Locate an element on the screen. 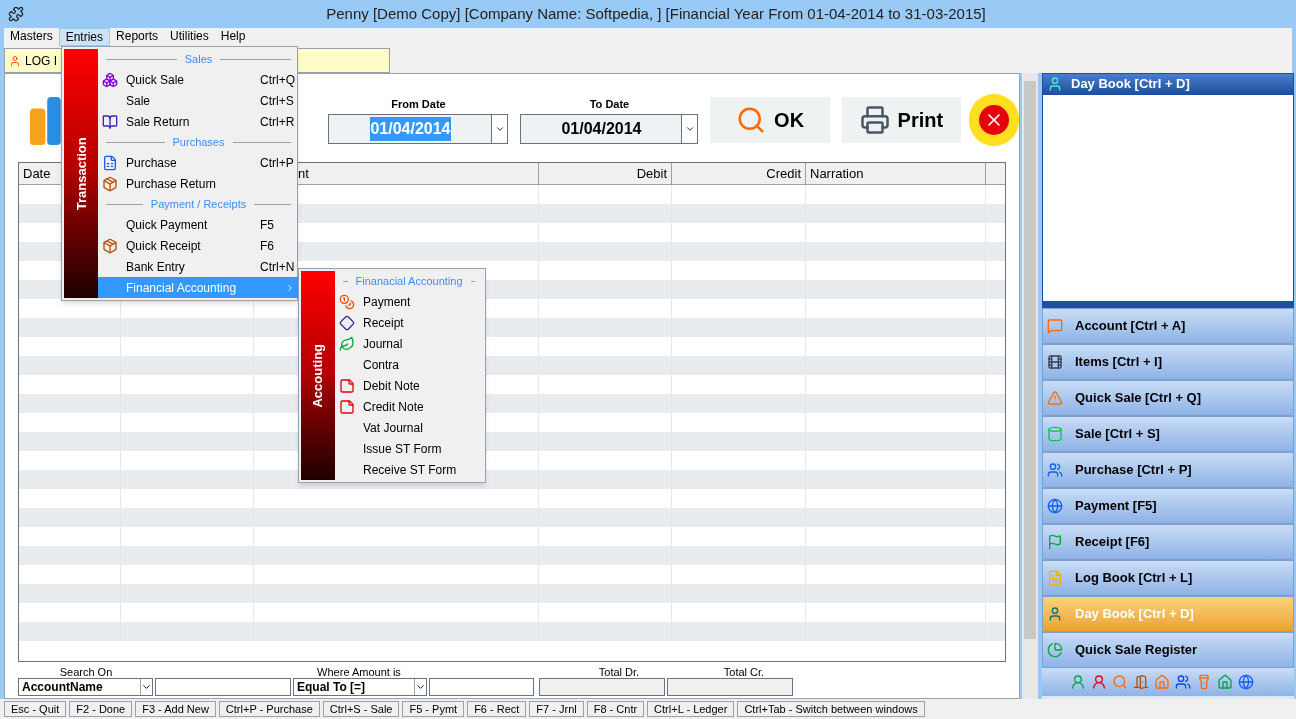 This screenshot has height=719, width=1296. menu-item: Receipt is located at coordinates (409, 322).